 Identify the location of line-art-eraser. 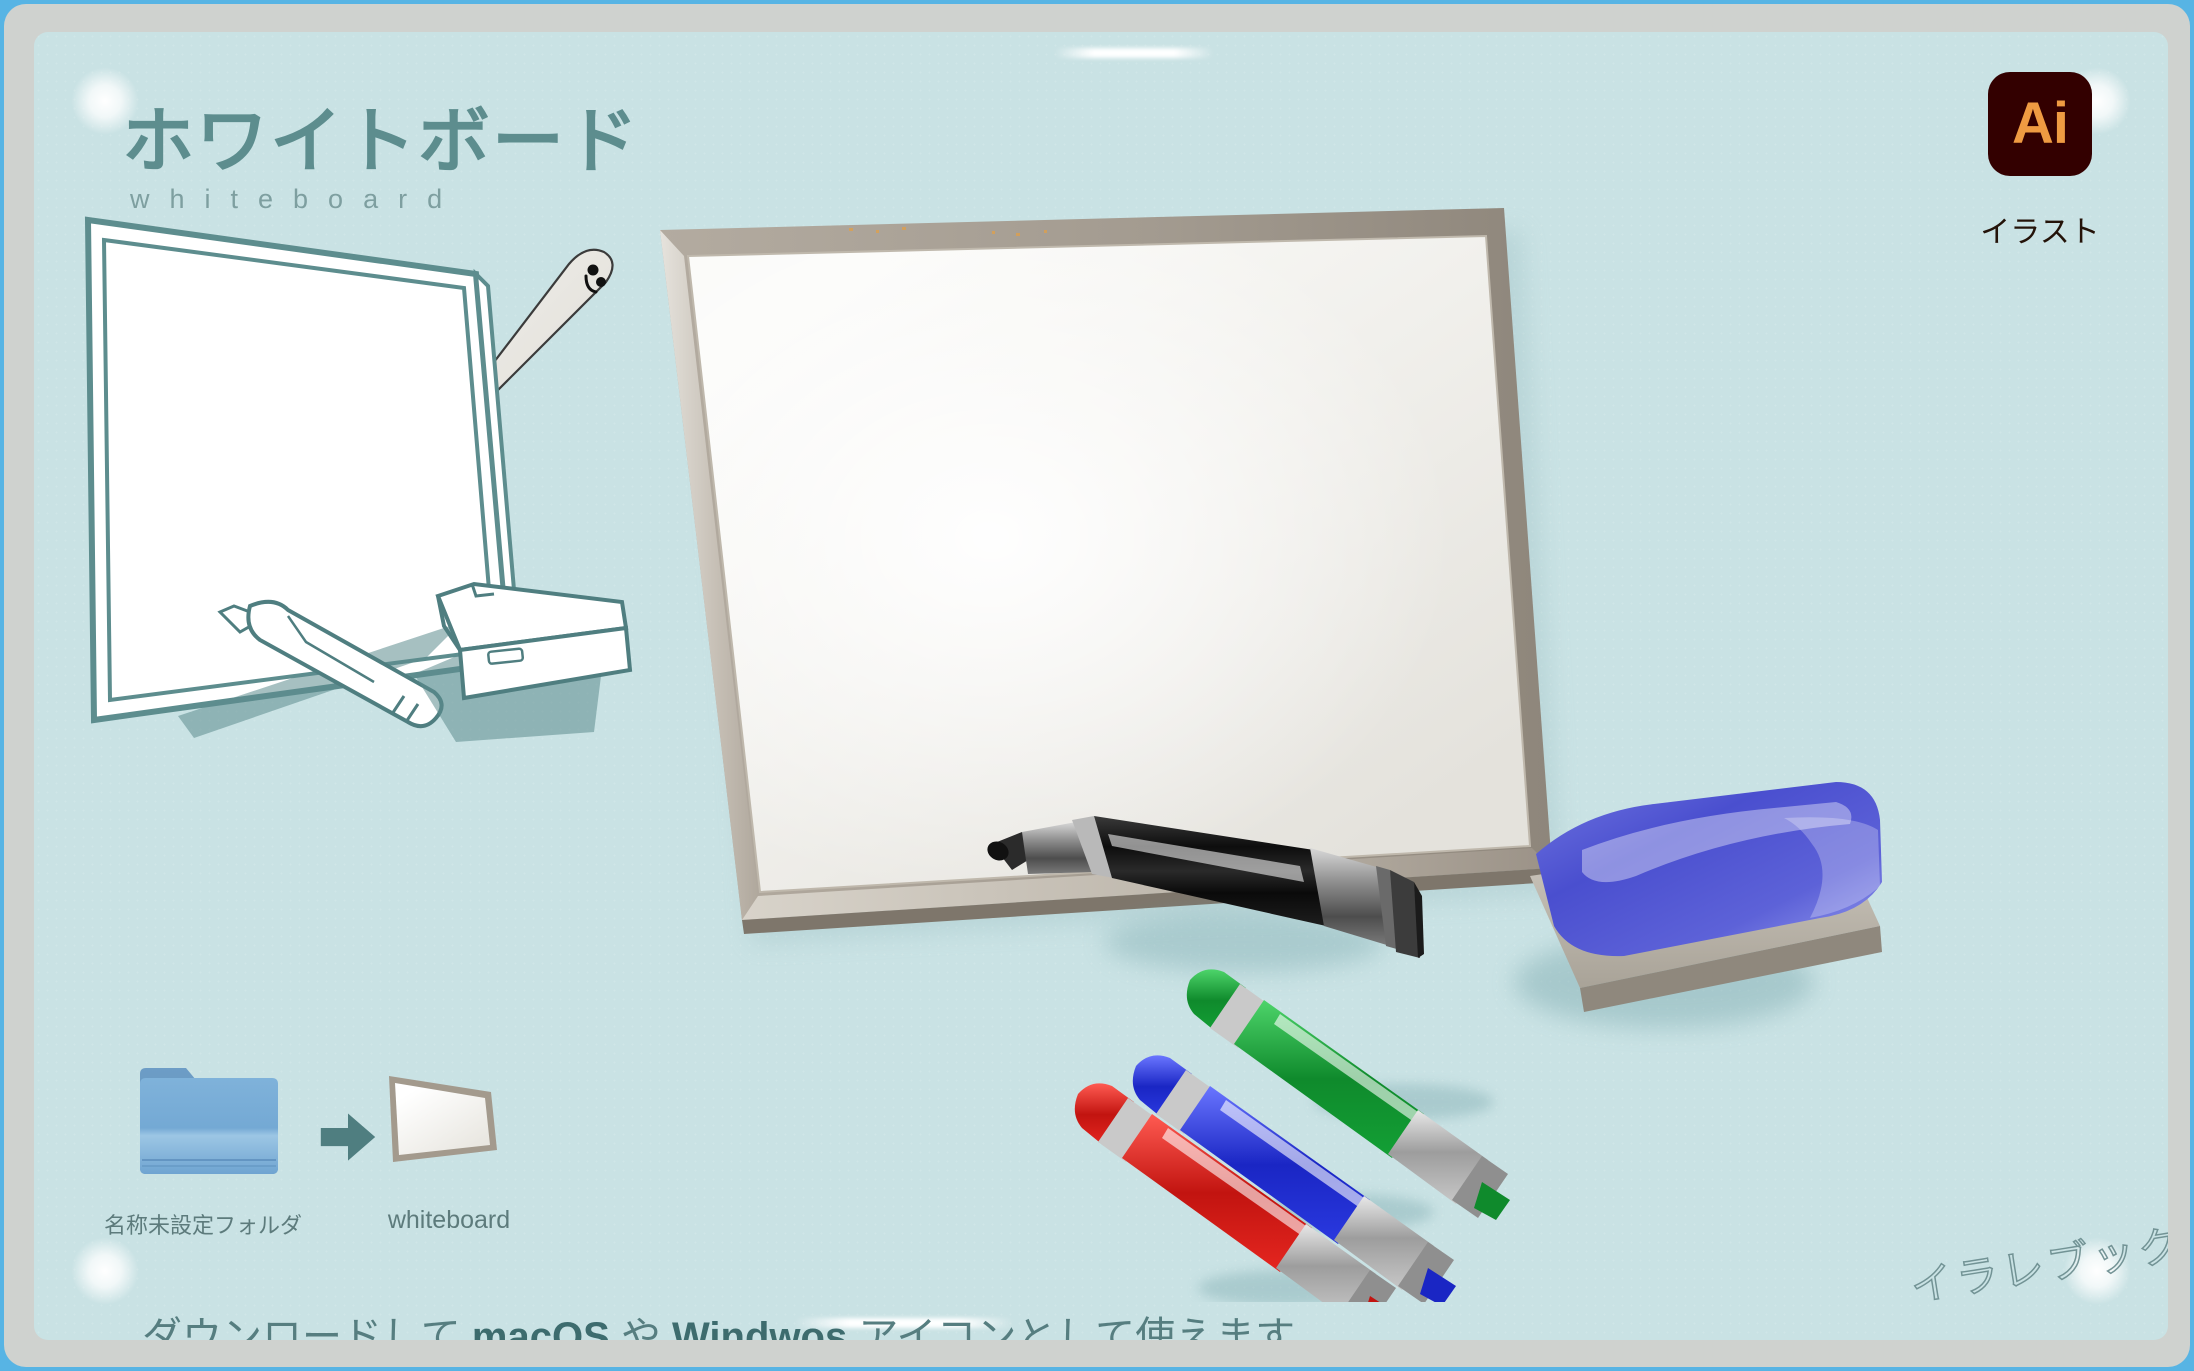
(523, 661).